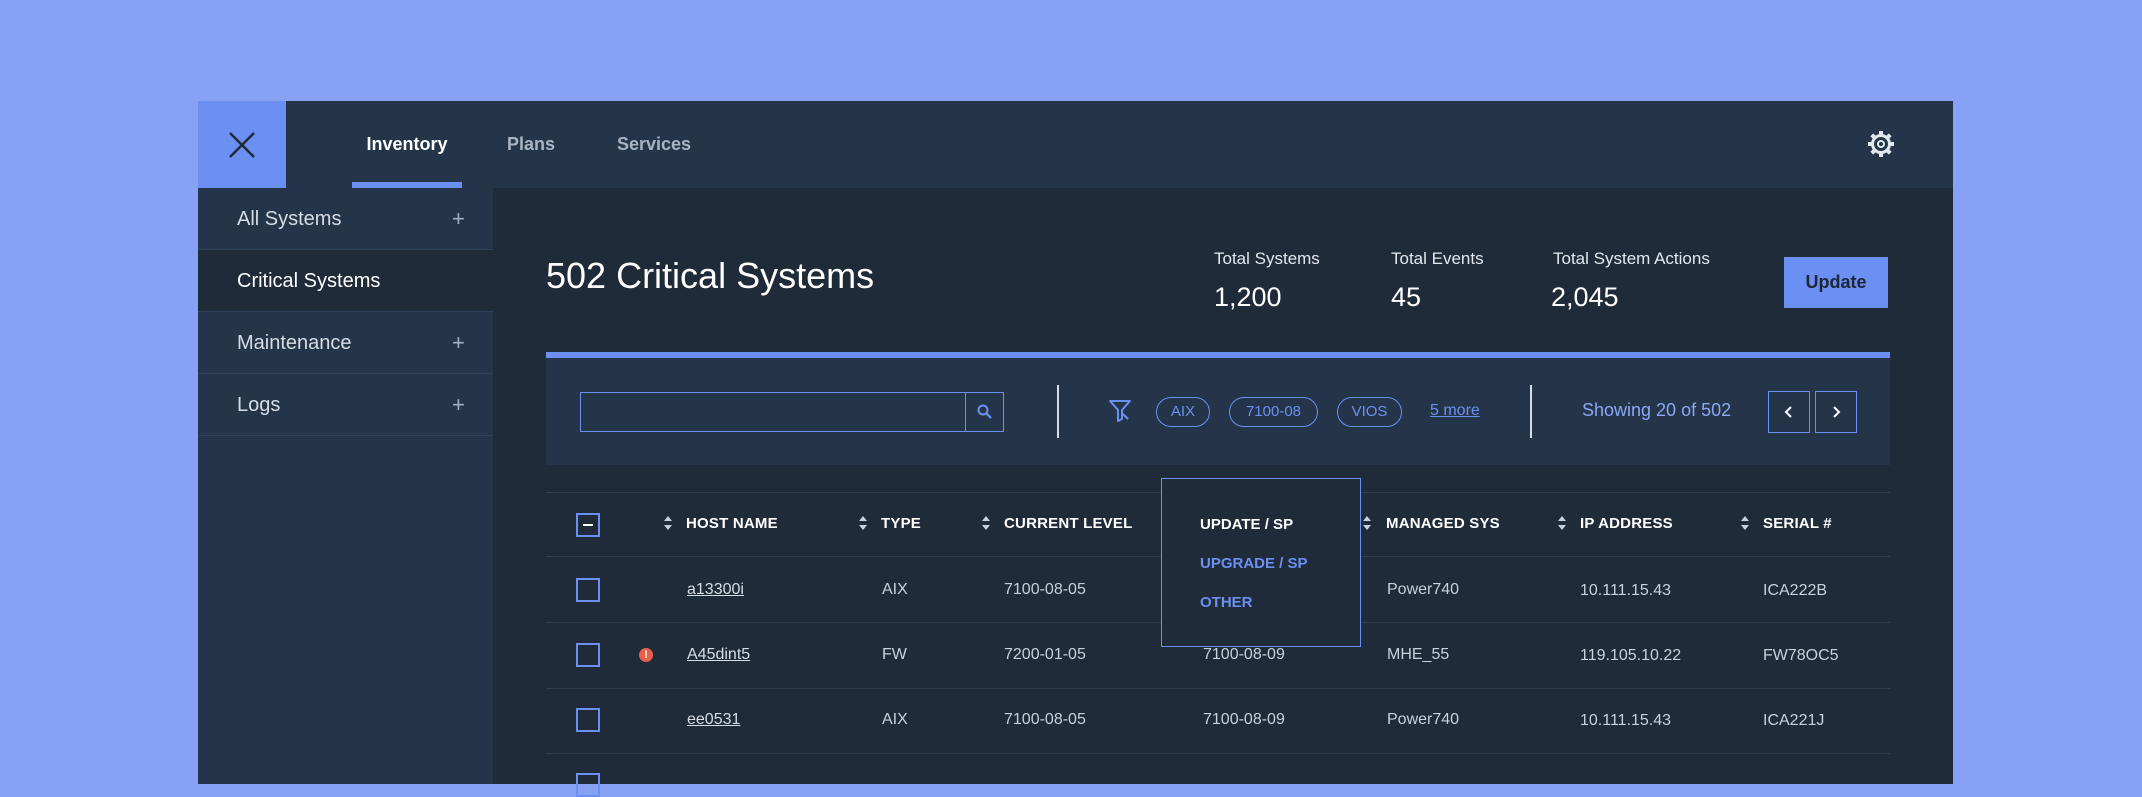 The image size is (2142, 797). What do you see at coordinates (1369, 412) in the screenshot?
I see `filter-pill-vios: VIOS` at bounding box center [1369, 412].